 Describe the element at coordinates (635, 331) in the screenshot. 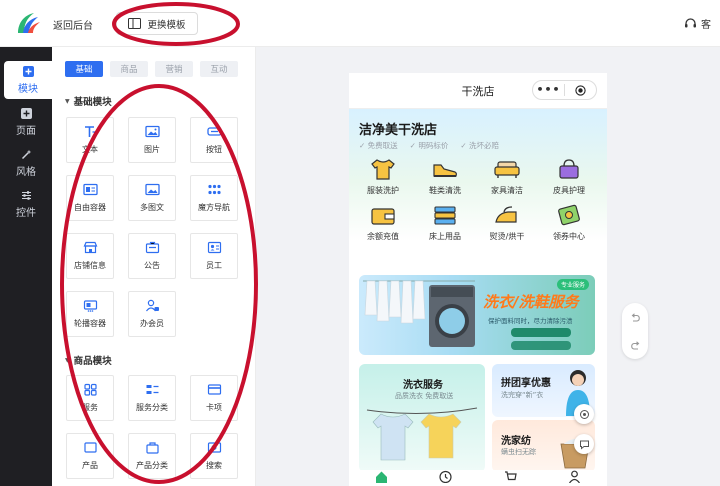

I see `undo-redo-toolbar` at that location.